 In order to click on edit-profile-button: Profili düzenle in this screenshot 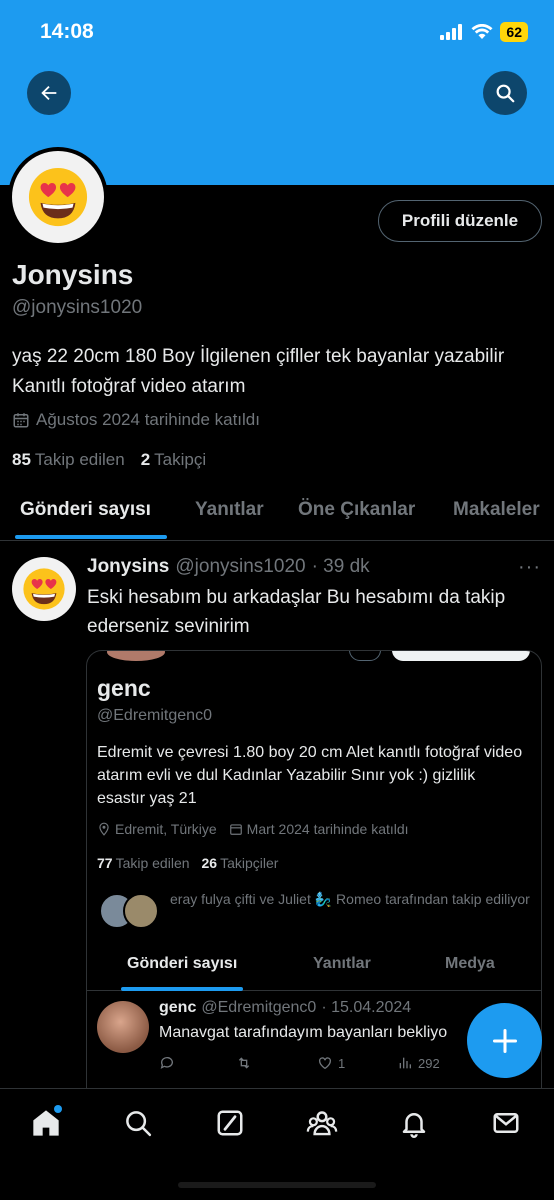, I will do `click(460, 221)`.